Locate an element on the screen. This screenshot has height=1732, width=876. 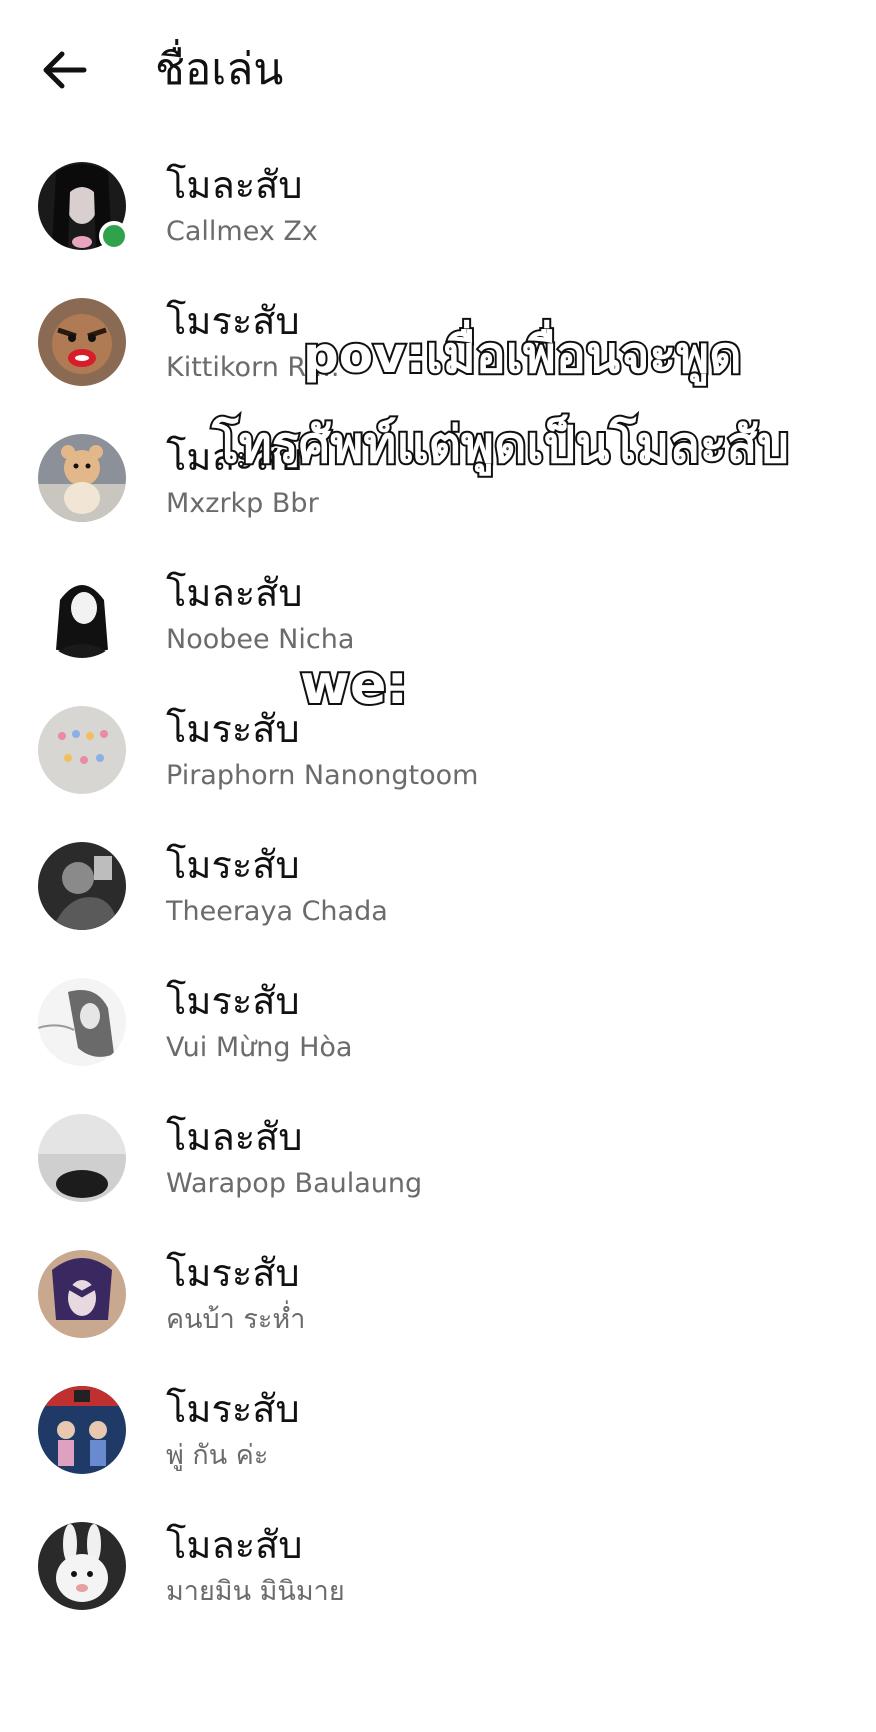
caption-line-2: โทรศัพท์แต่พูดเป็นโมละสับ is located at coordinates (500, 445).